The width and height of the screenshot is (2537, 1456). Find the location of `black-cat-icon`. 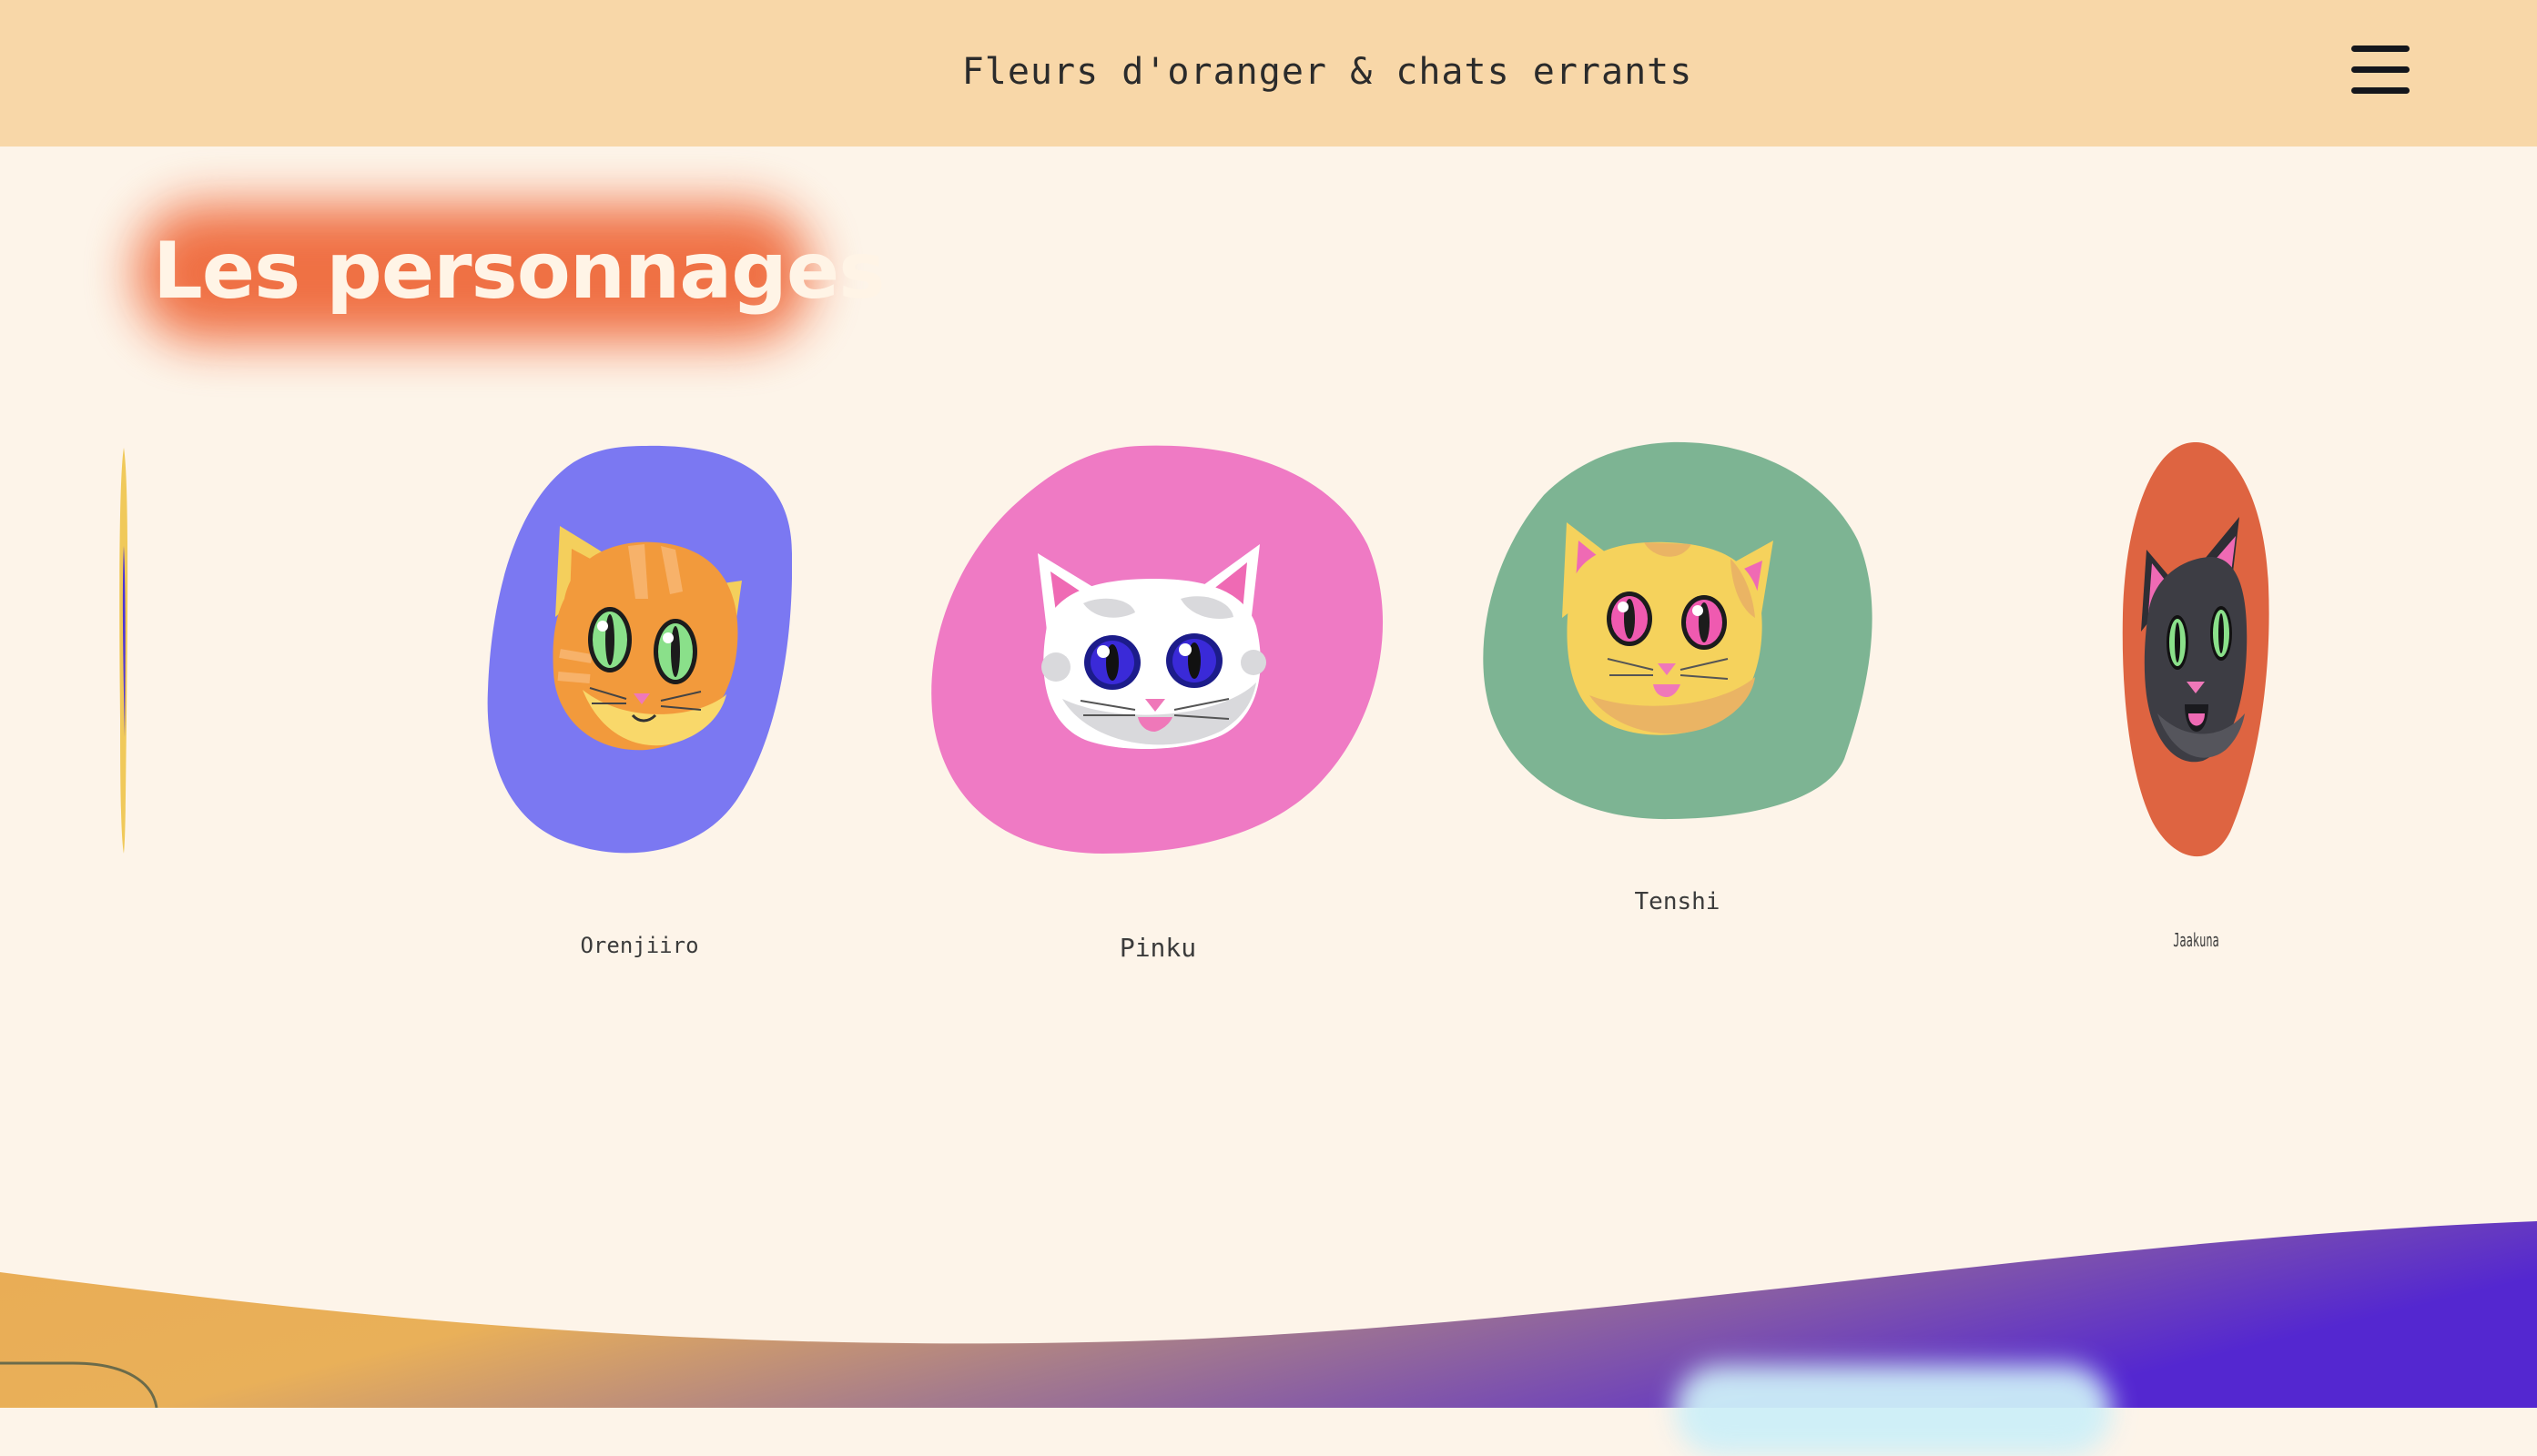

black-cat-icon is located at coordinates (2195, 649).